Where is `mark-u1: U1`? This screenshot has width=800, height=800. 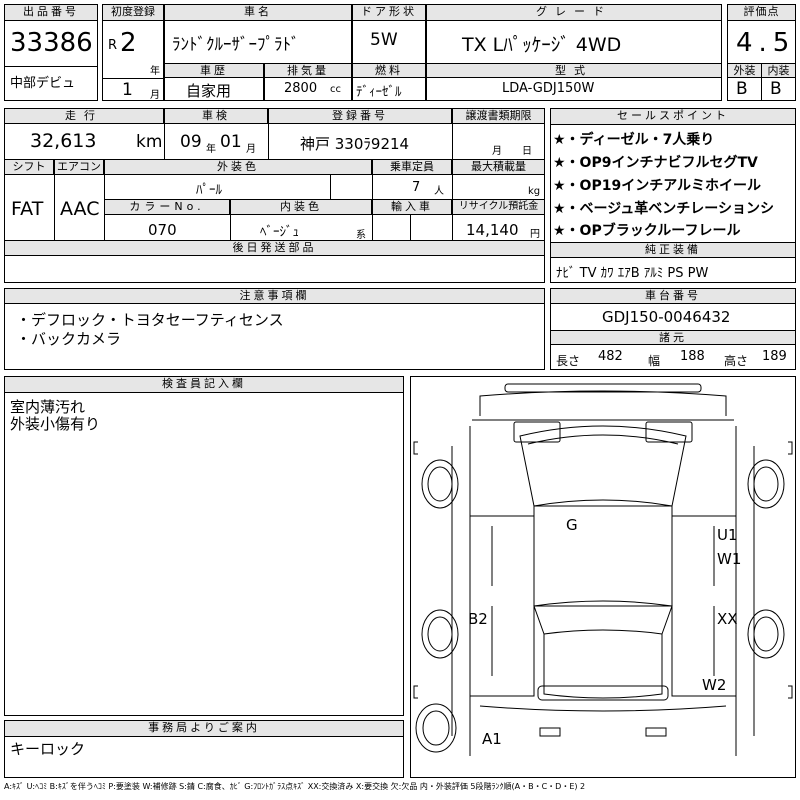 mark-u1: U1 is located at coordinates (727, 535).